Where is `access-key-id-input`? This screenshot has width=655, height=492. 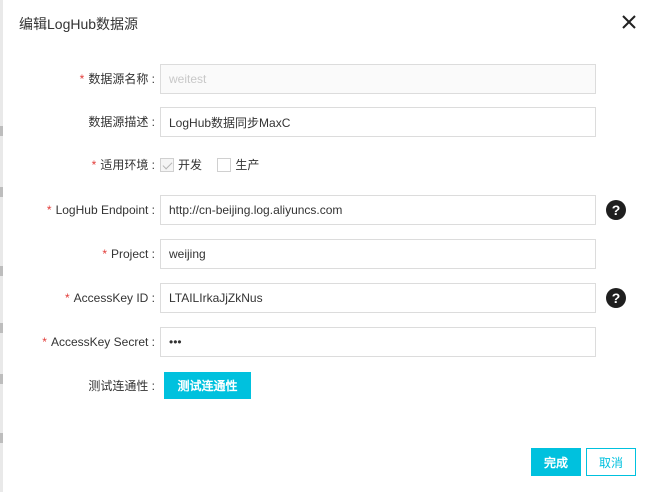 access-key-id-input is located at coordinates (378, 298).